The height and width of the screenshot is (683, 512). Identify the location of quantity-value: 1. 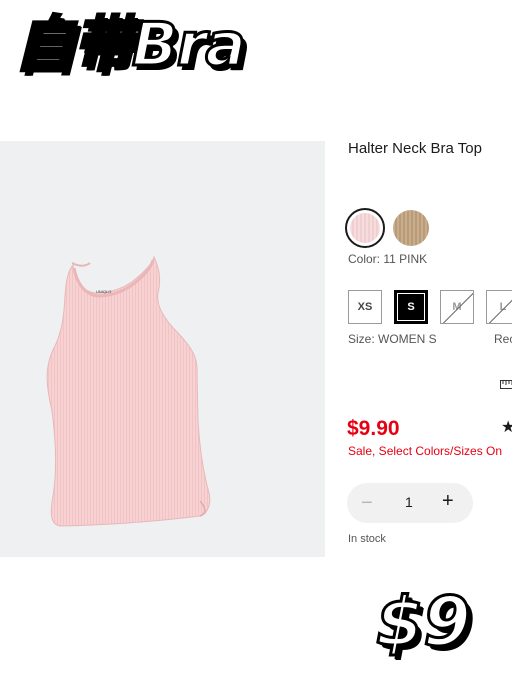
(409, 502).